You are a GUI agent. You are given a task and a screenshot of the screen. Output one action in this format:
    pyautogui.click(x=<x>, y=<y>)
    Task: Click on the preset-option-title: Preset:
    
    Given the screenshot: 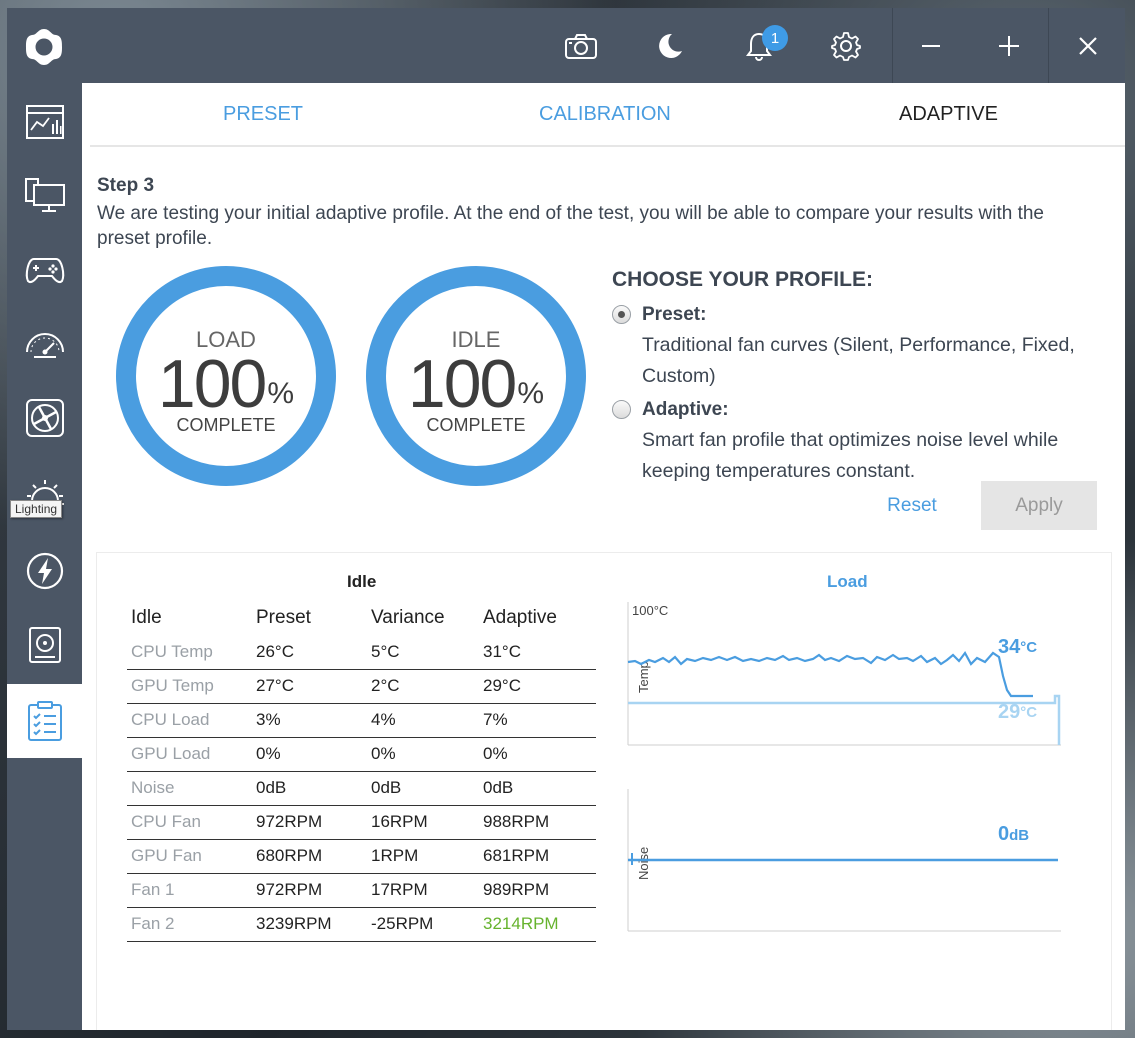 What is the action you would take?
    pyautogui.click(x=674, y=315)
    